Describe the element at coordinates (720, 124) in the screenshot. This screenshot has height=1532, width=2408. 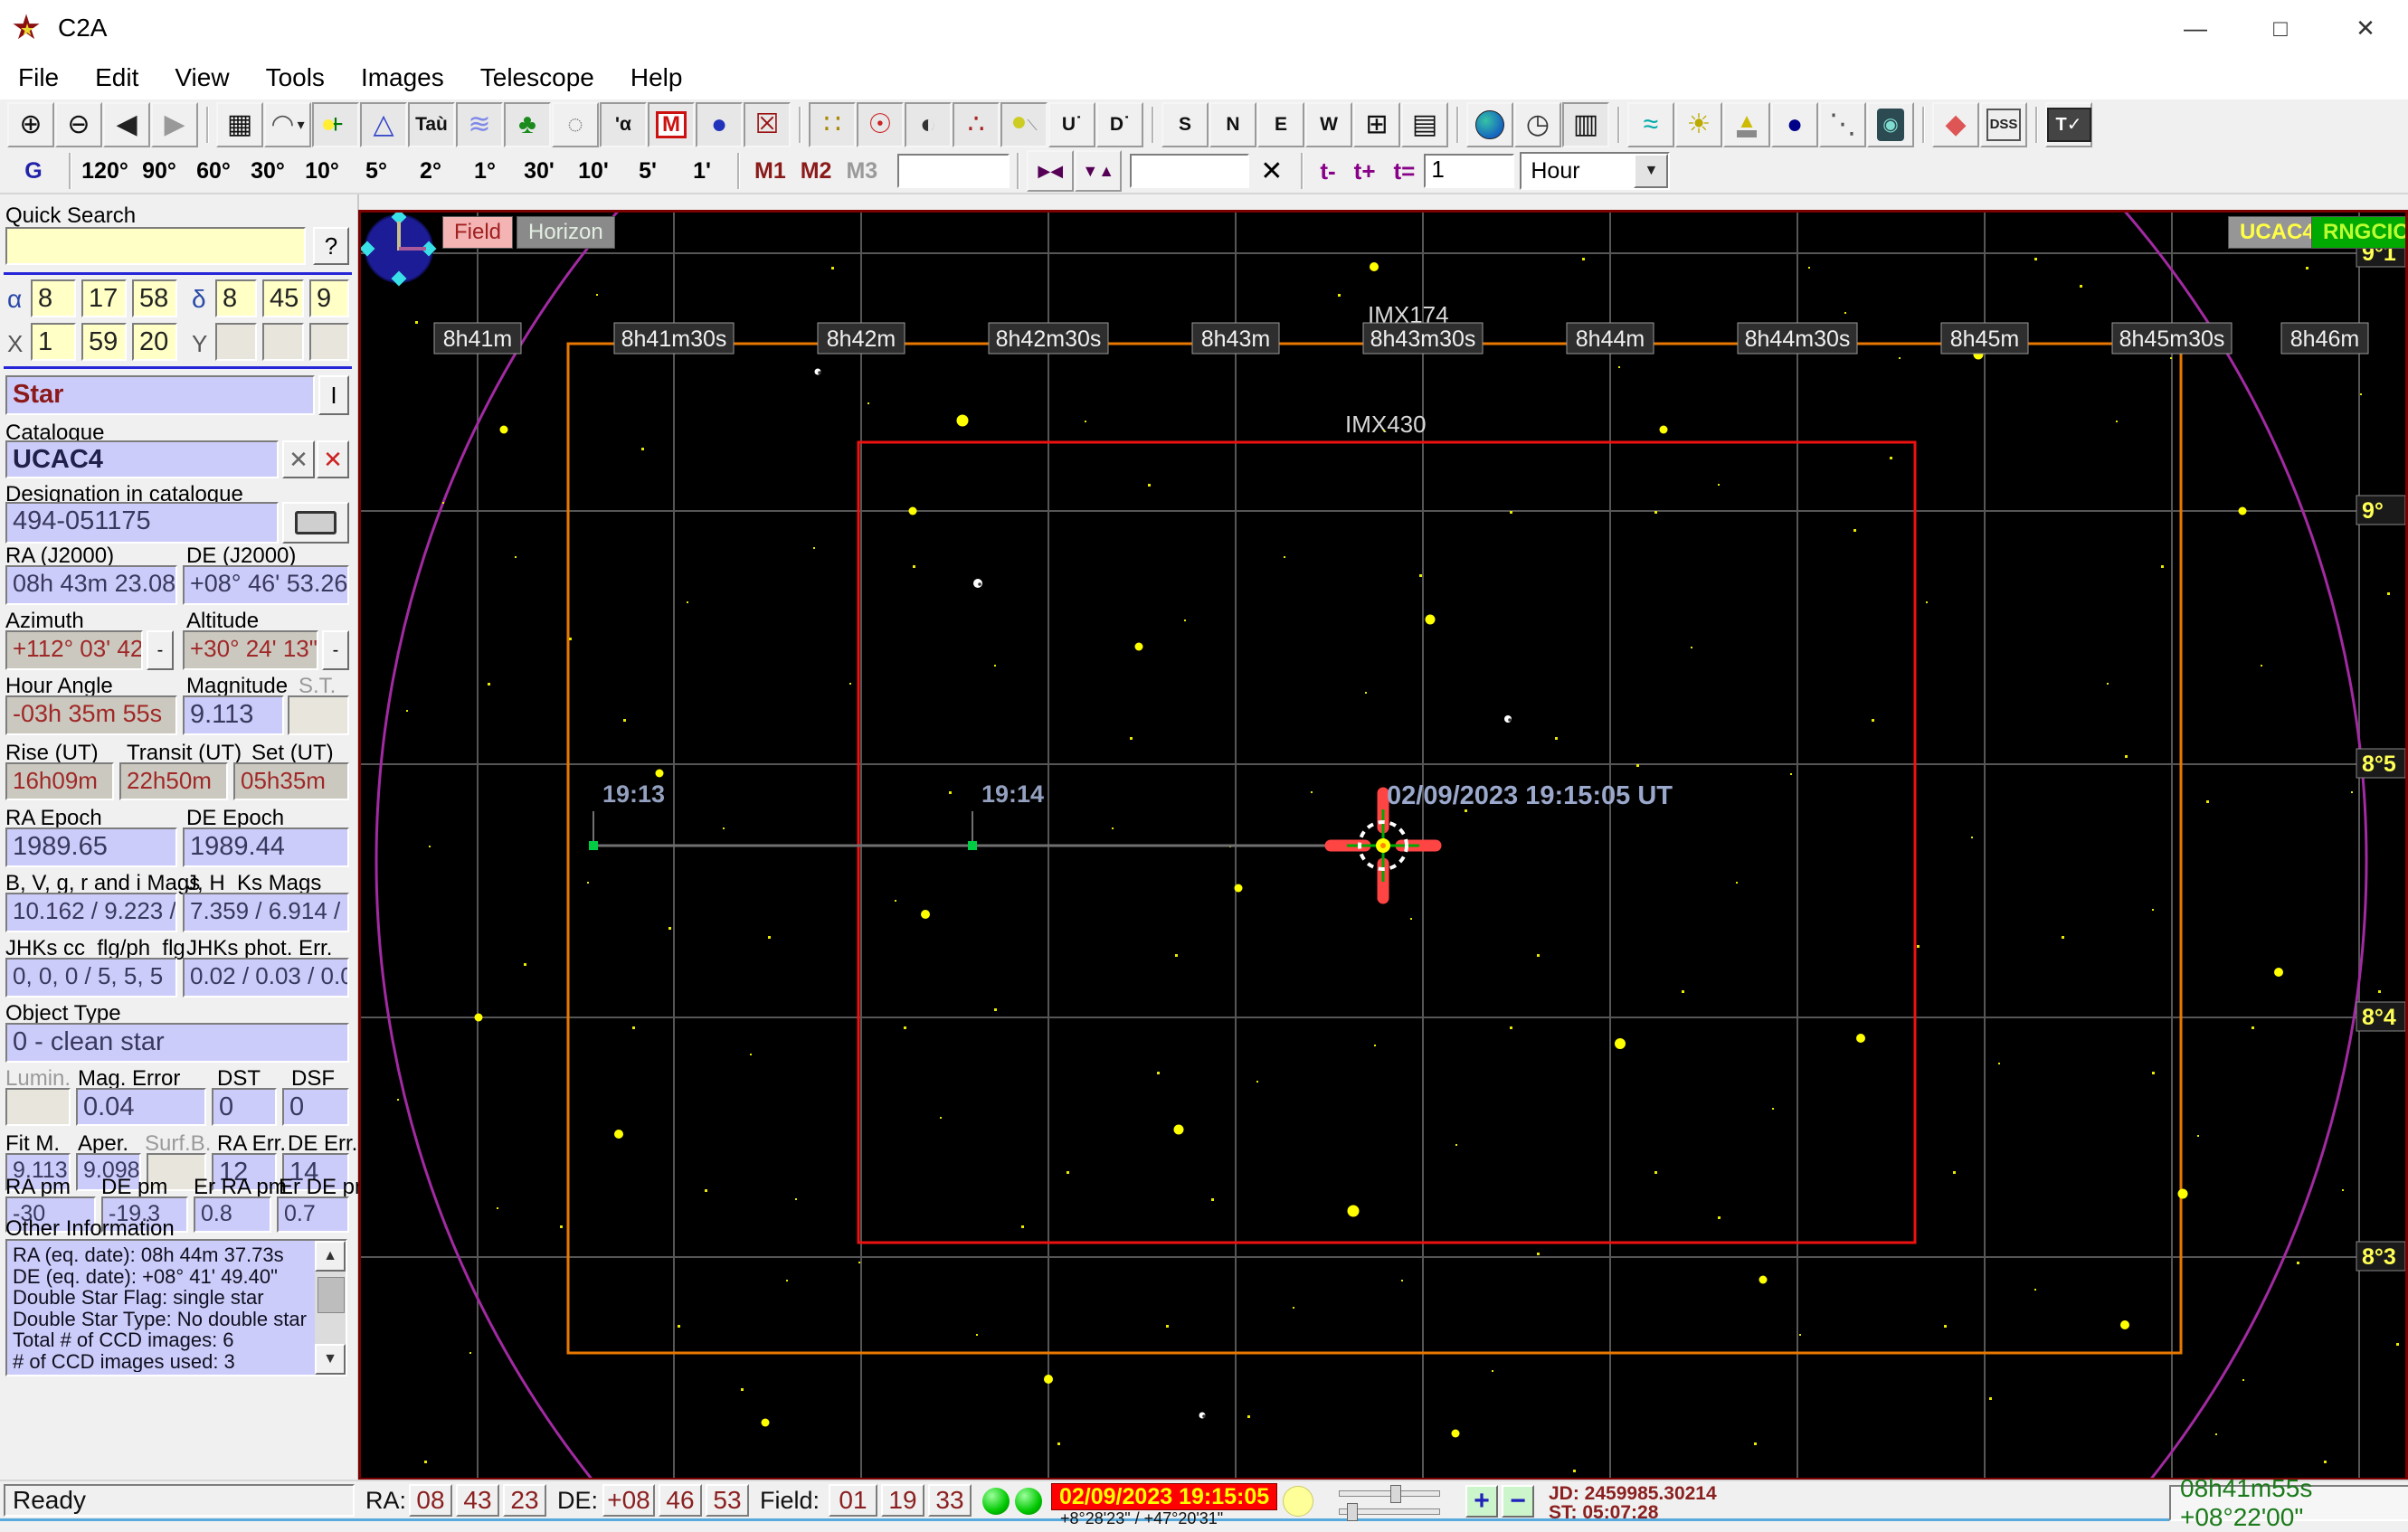
I see `deep-sky-icon: ●` at that location.